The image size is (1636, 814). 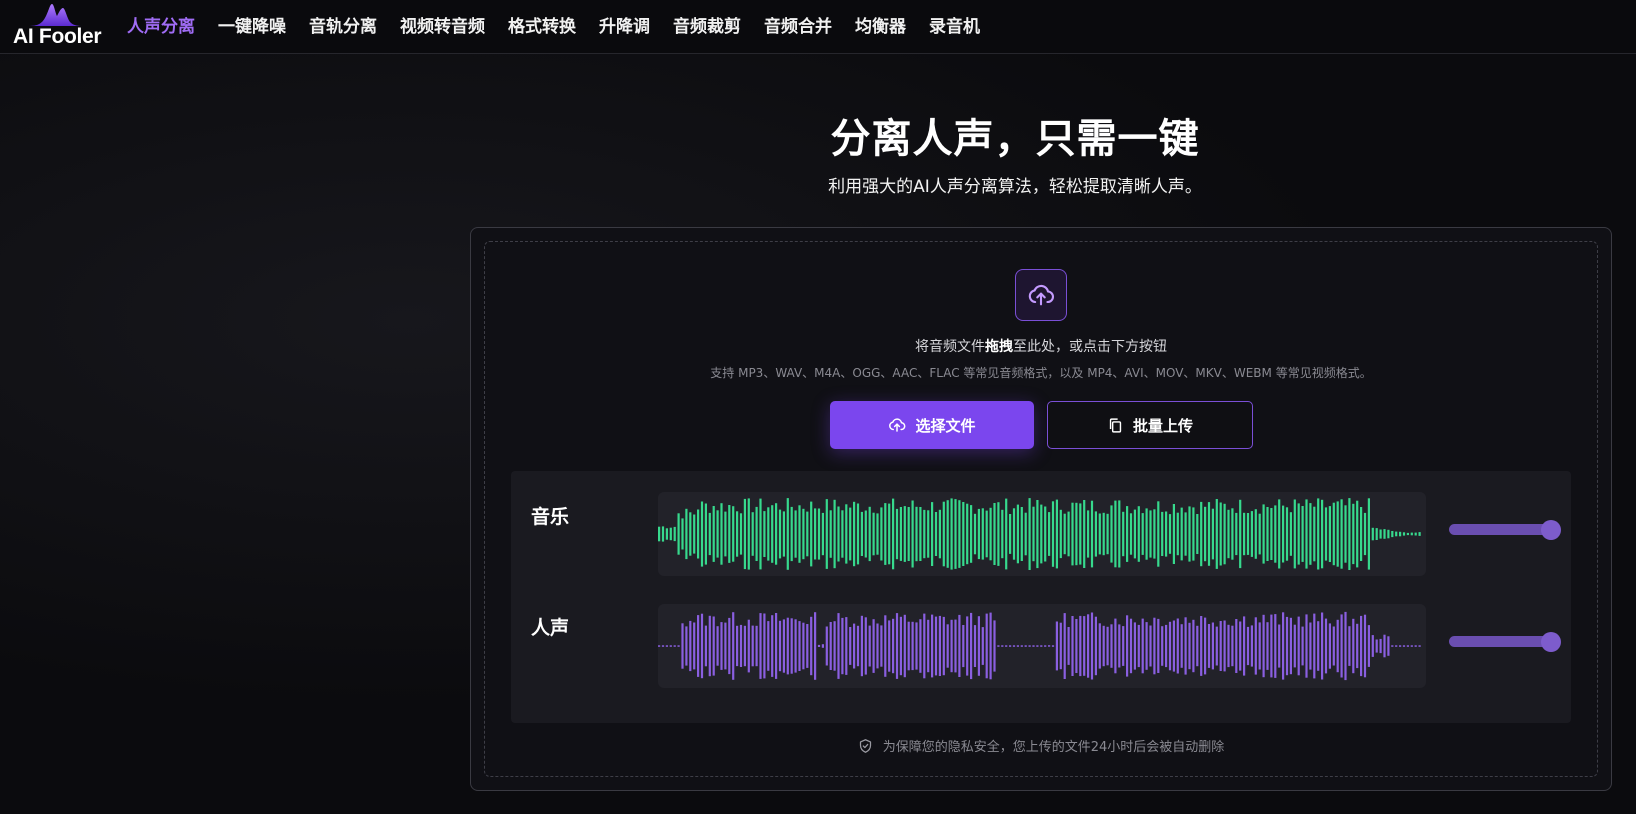 What do you see at coordinates (932, 425) in the screenshot?
I see `select-file-button: 选择文件` at bounding box center [932, 425].